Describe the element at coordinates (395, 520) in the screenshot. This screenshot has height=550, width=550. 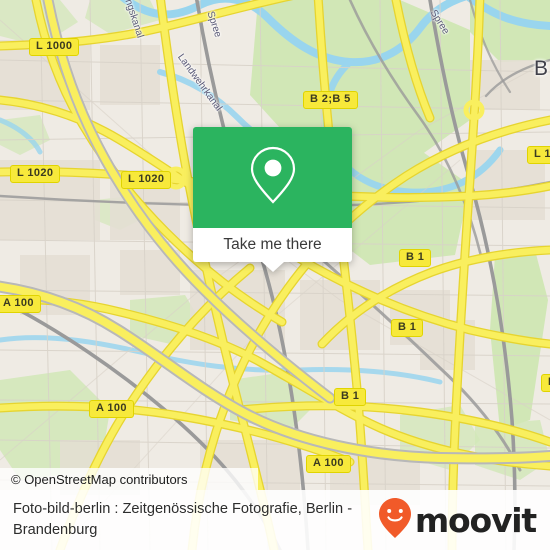
I see `moovit-smiling-pin-icon` at that location.